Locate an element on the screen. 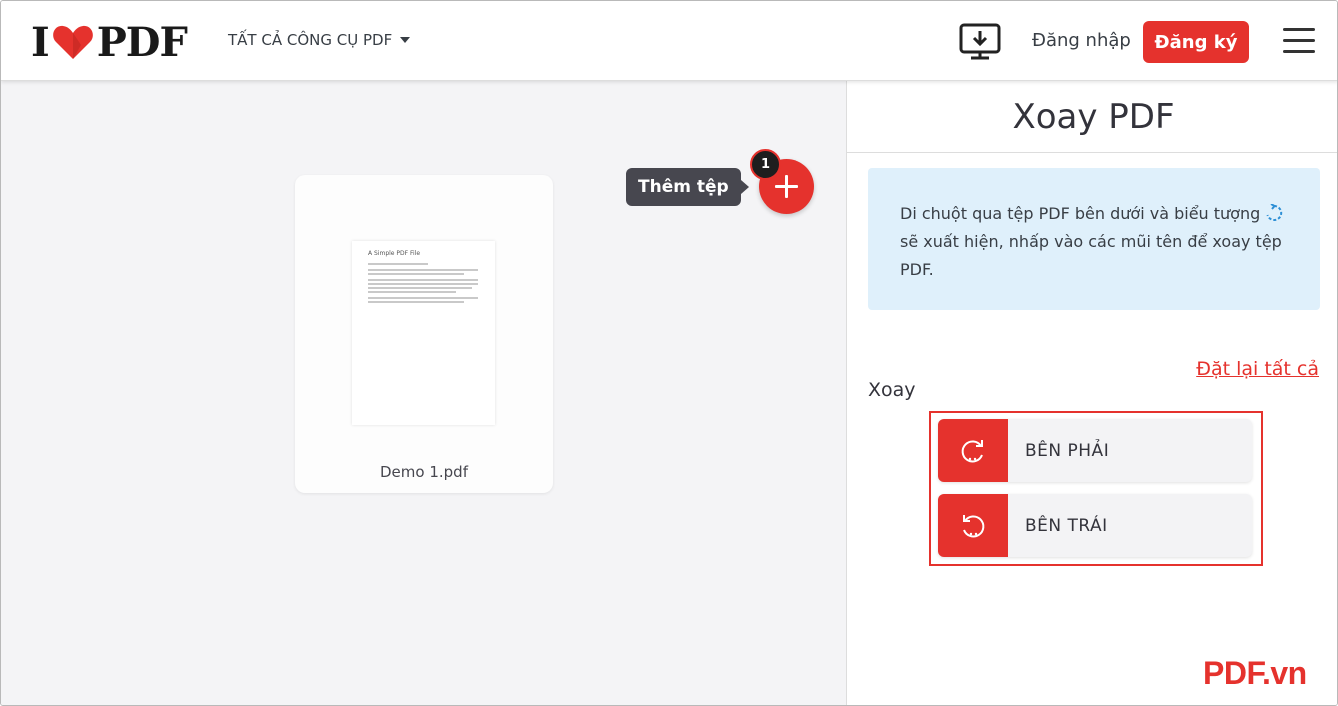 Image resolution: width=1338 pixels, height=706 pixels. hamburger-menu-icon is located at coordinates (1299, 41).